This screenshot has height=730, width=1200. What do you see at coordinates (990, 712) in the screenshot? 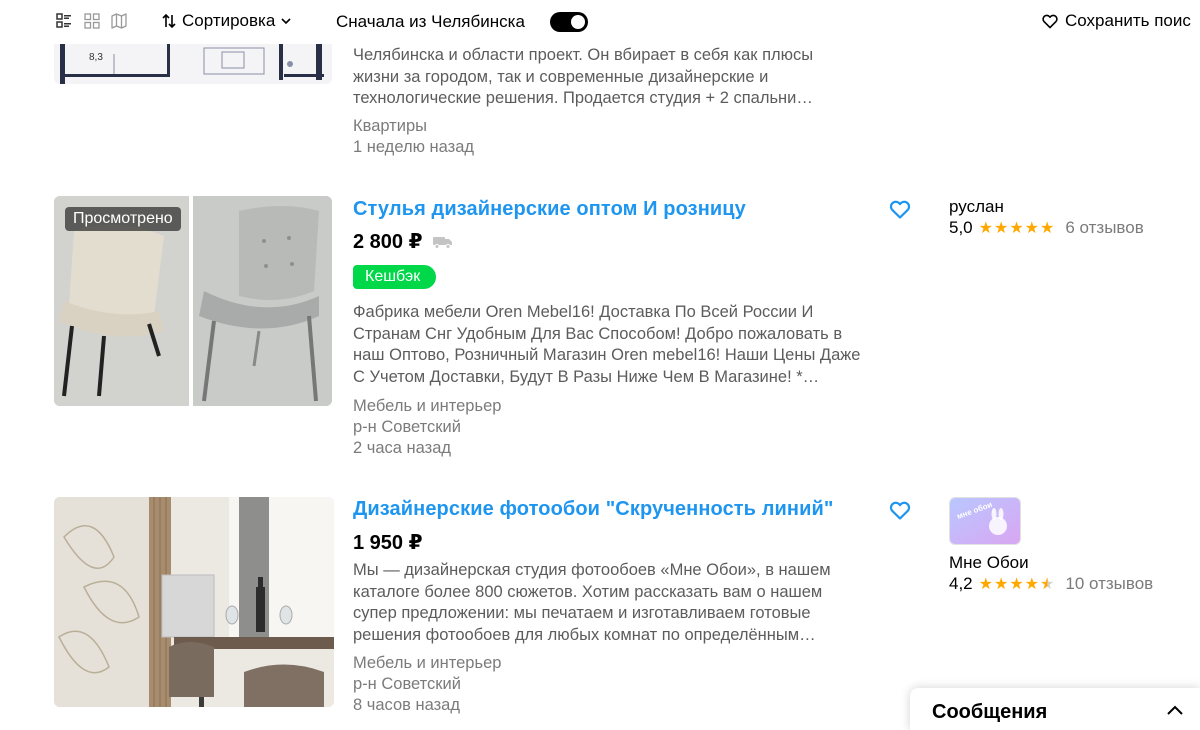
I see `messages-label: Сообщения` at bounding box center [990, 712].